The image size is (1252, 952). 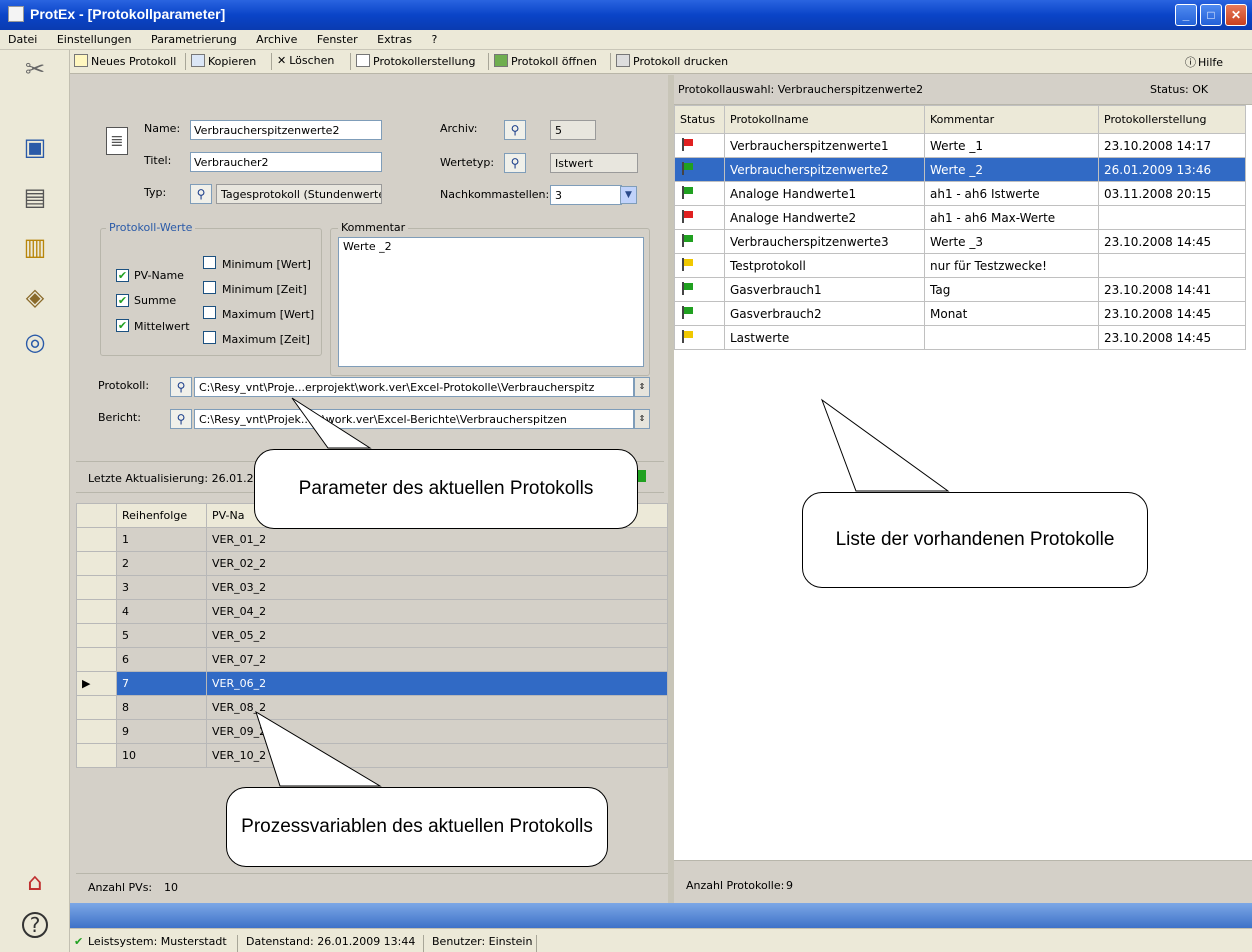 What do you see at coordinates (437, 683) in the screenshot?
I see `pv-name-cell: VER_06_2` at bounding box center [437, 683].